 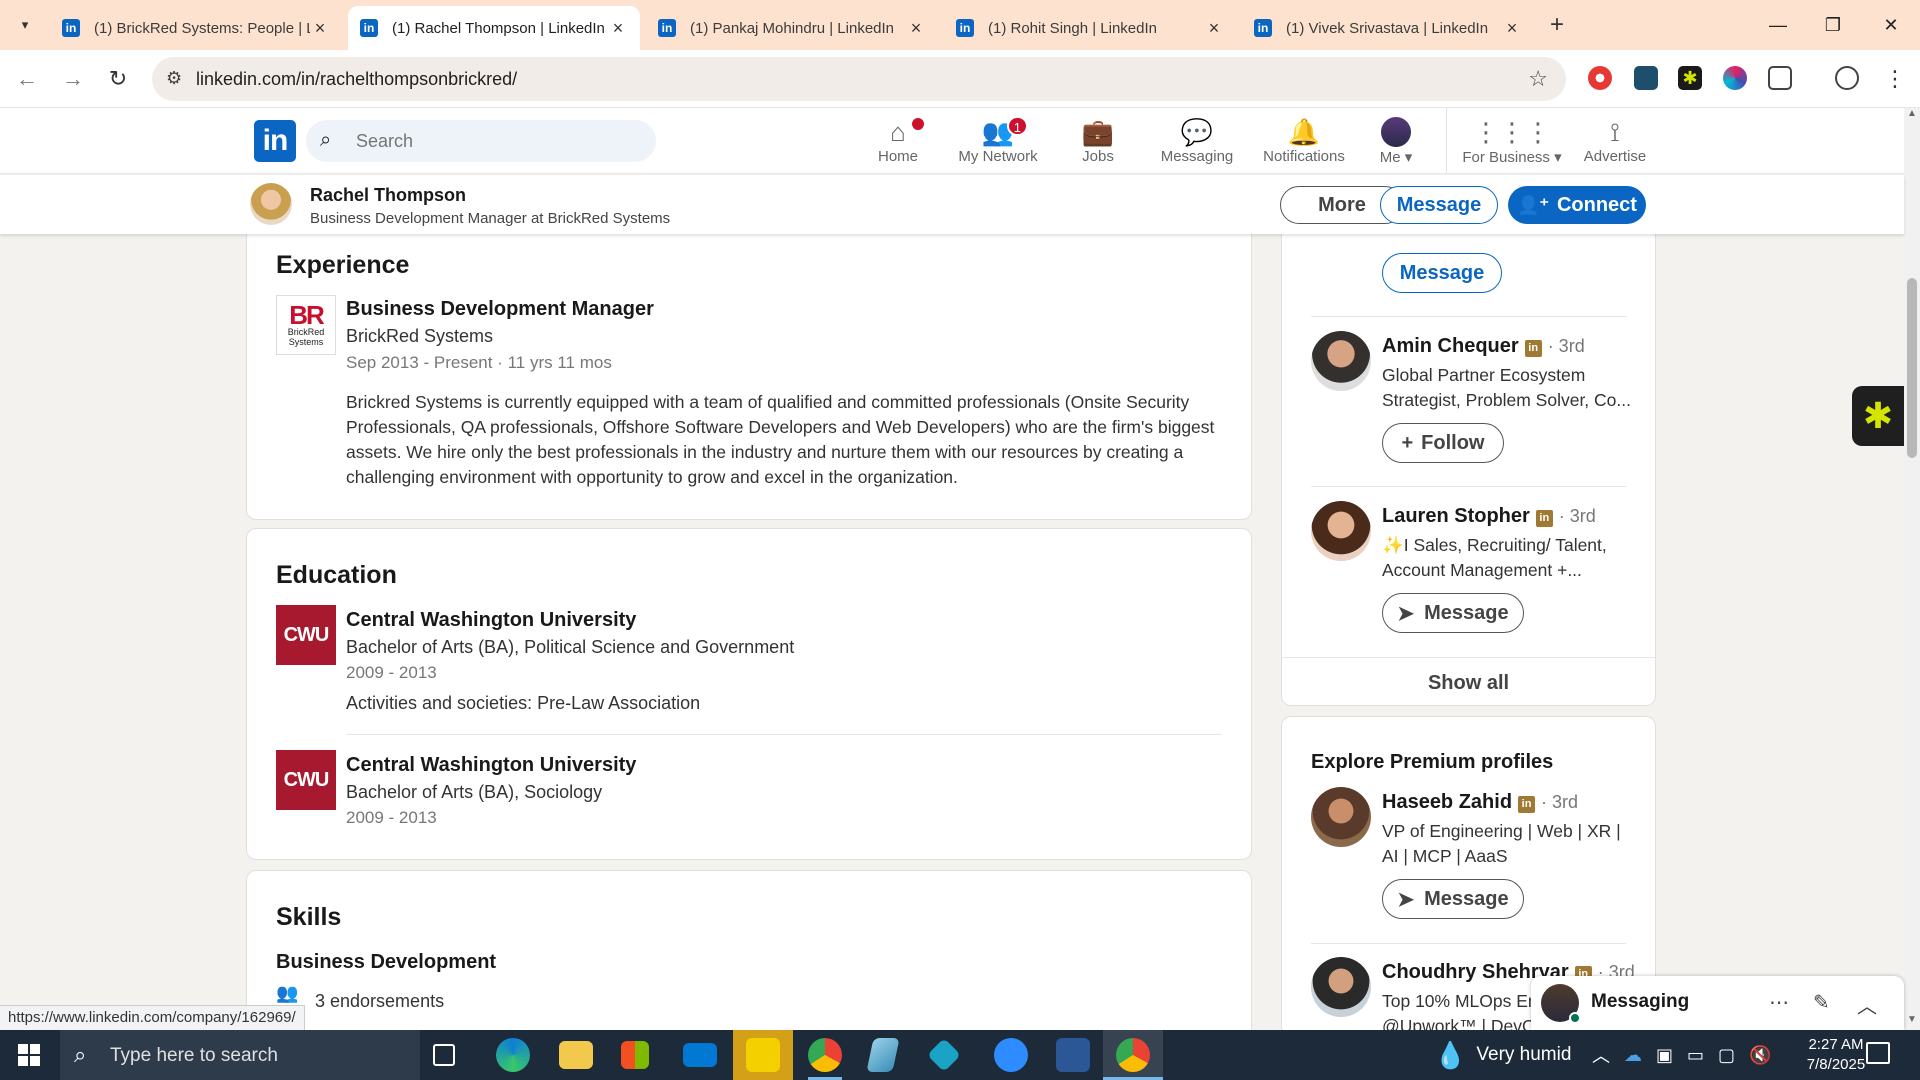 What do you see at coordinates (1600, 78) in the screenshot?
I see `extension-pokeball-icon` at bounding box center [1600, 78].